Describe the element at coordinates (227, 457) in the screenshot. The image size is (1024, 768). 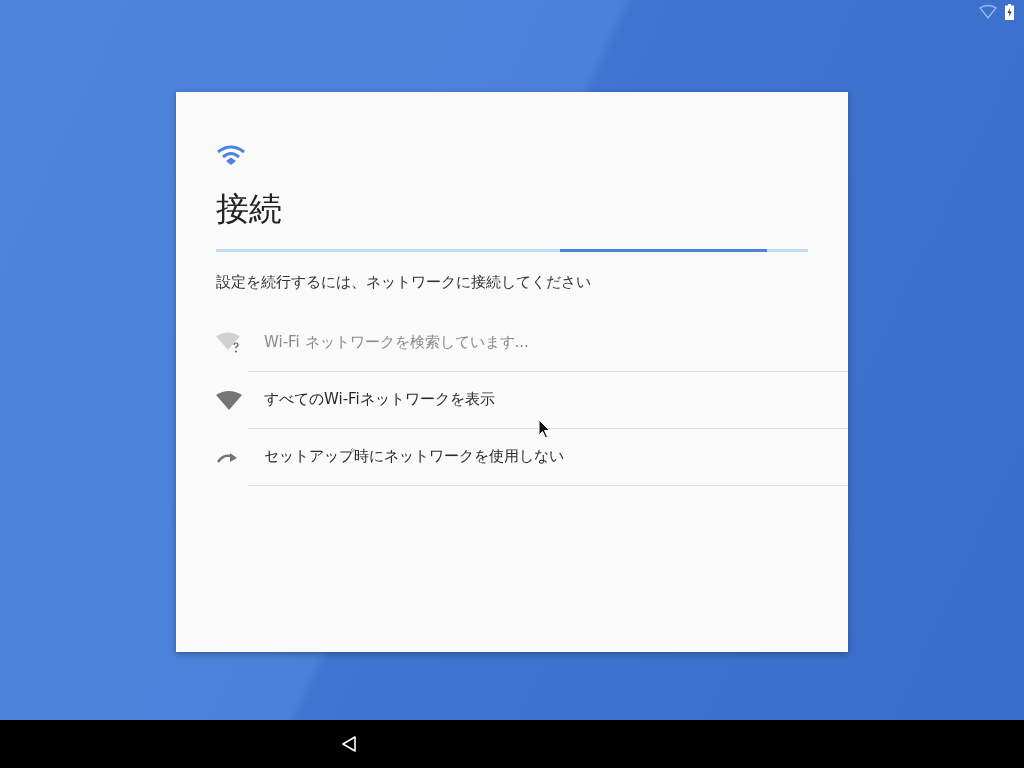
I see `skip-arrow-icon` at that location.